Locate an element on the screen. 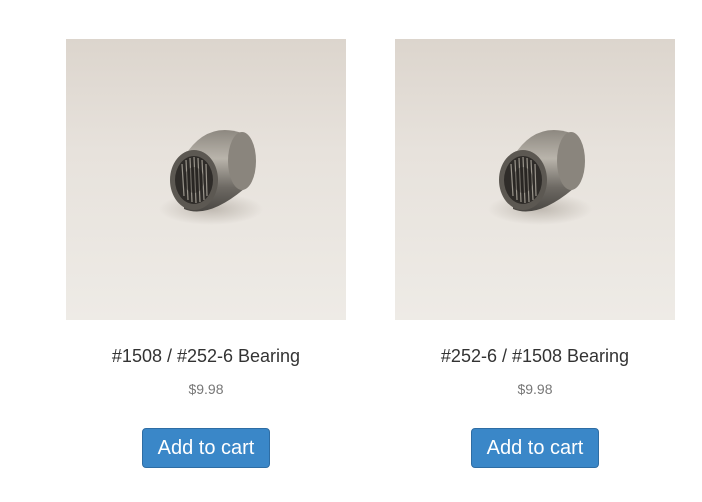 This screenshot has height=502, width=702. product-title: #1508 / #252-6 Bearing is located at coordinates (206, 356).